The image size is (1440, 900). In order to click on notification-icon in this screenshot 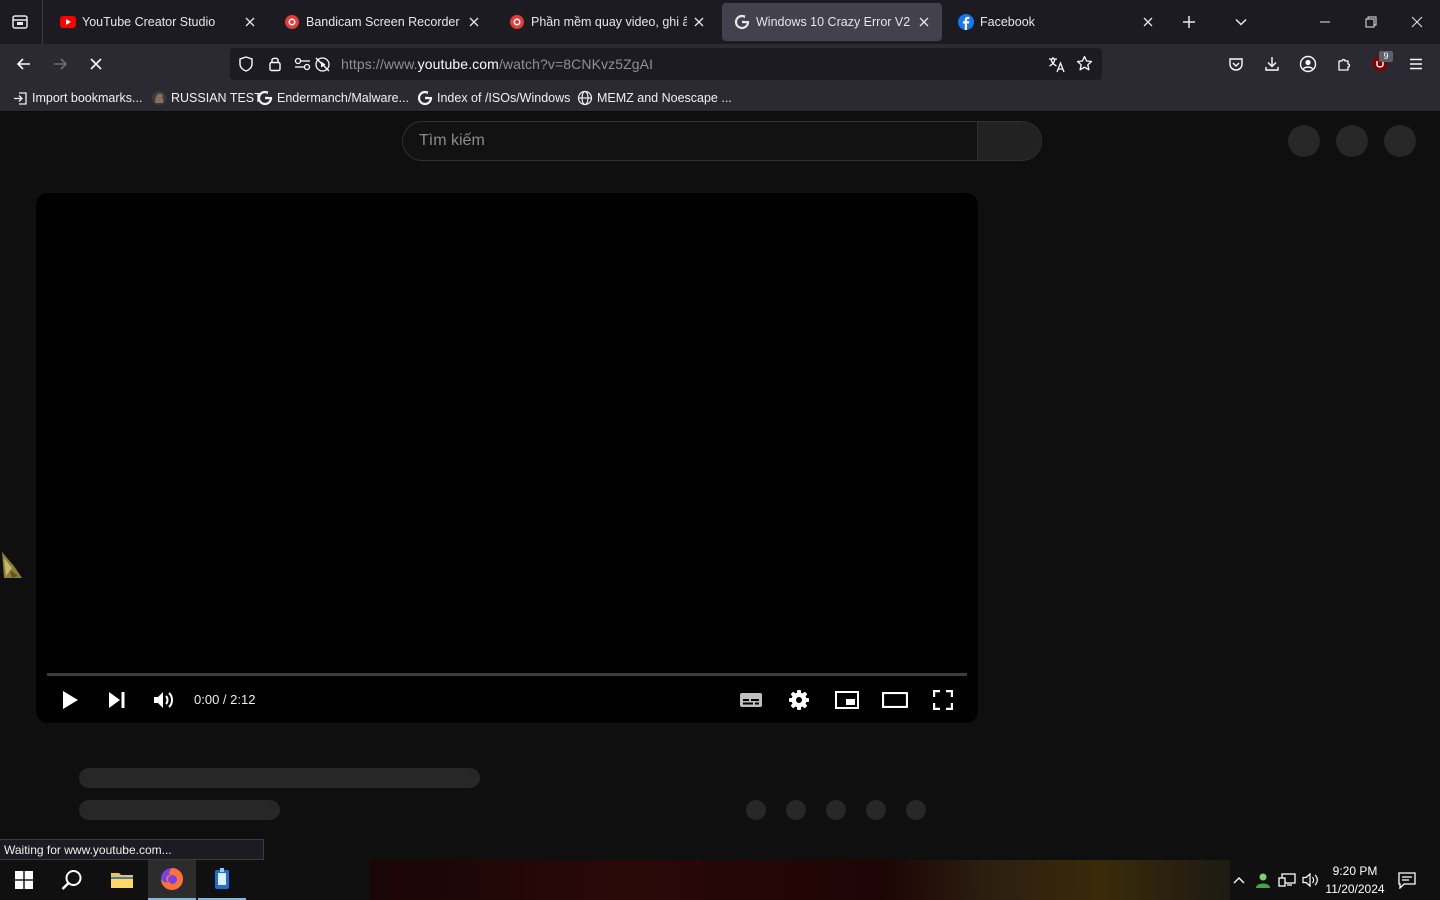, I will do `click(1407, 880)`.